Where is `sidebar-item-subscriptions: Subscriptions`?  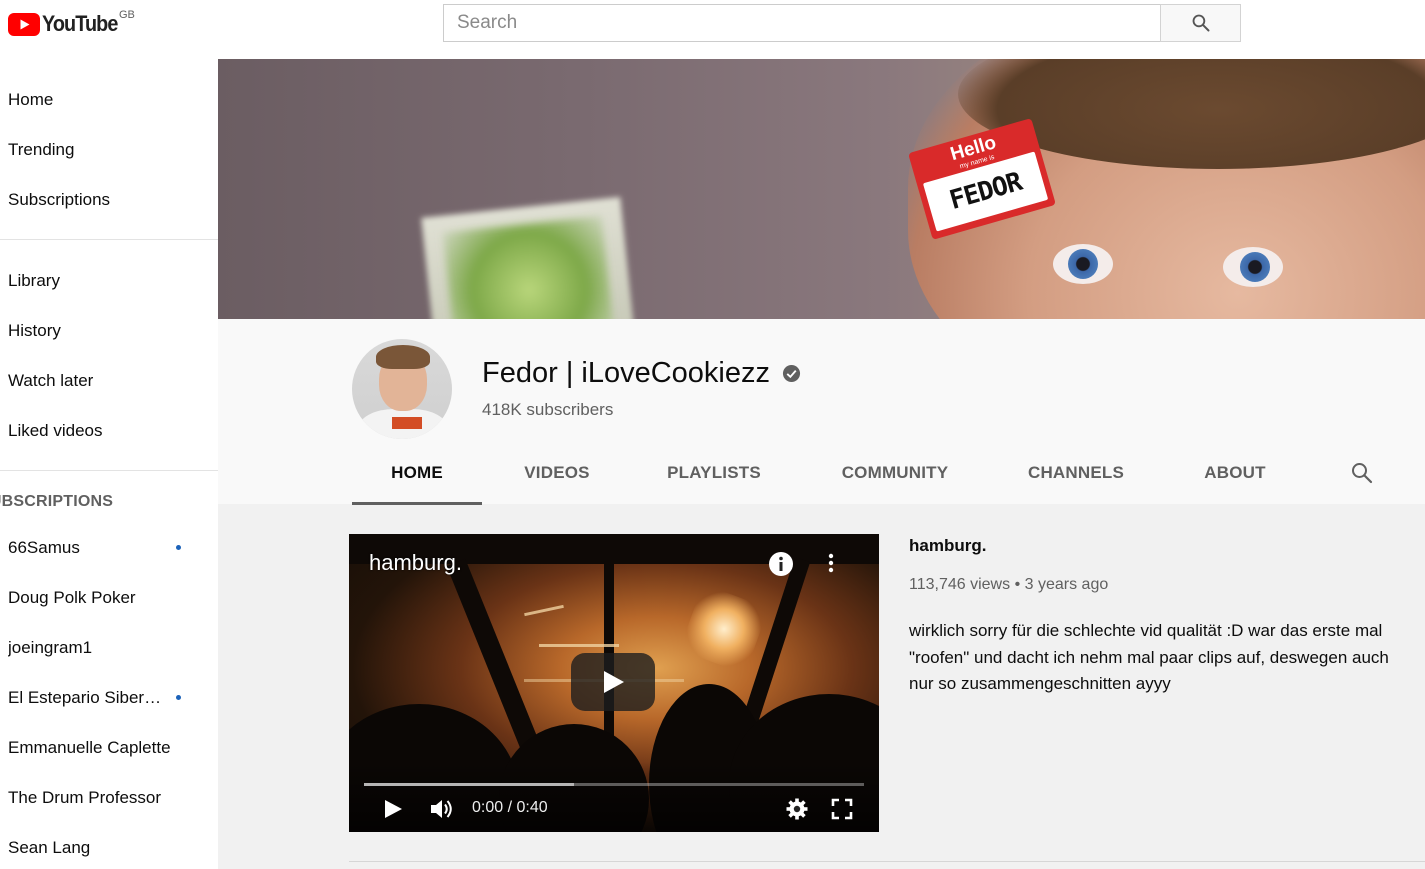
sidebar-item-subscriptions: Subscriptions is located at coordinates (59, 200).